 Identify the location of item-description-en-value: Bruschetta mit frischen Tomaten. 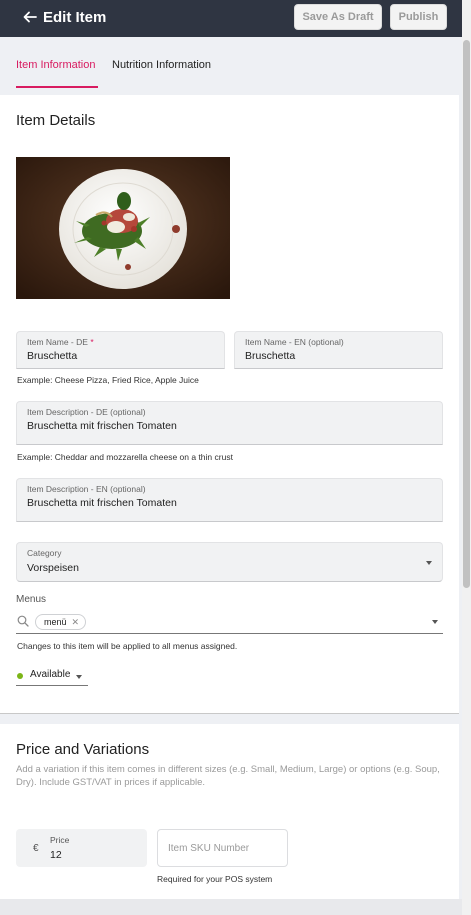
(102, 503).